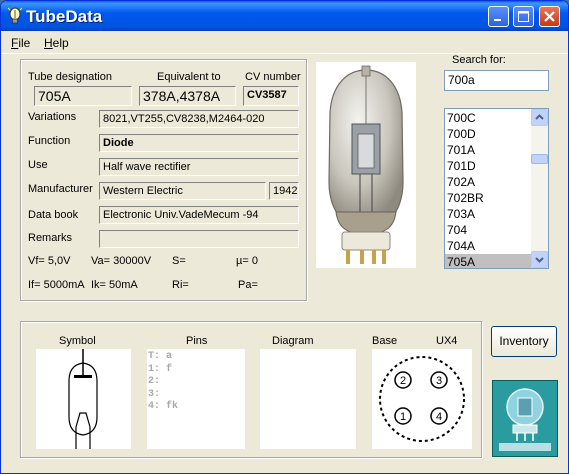 The width and height of the screenshot is (569, 474). I want to click on scroll-thumb, so click(539, 159).